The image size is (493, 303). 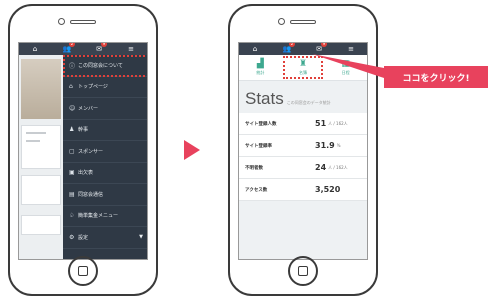 I want to click on stat-label: アクセス数, so click(x=256, y=190).